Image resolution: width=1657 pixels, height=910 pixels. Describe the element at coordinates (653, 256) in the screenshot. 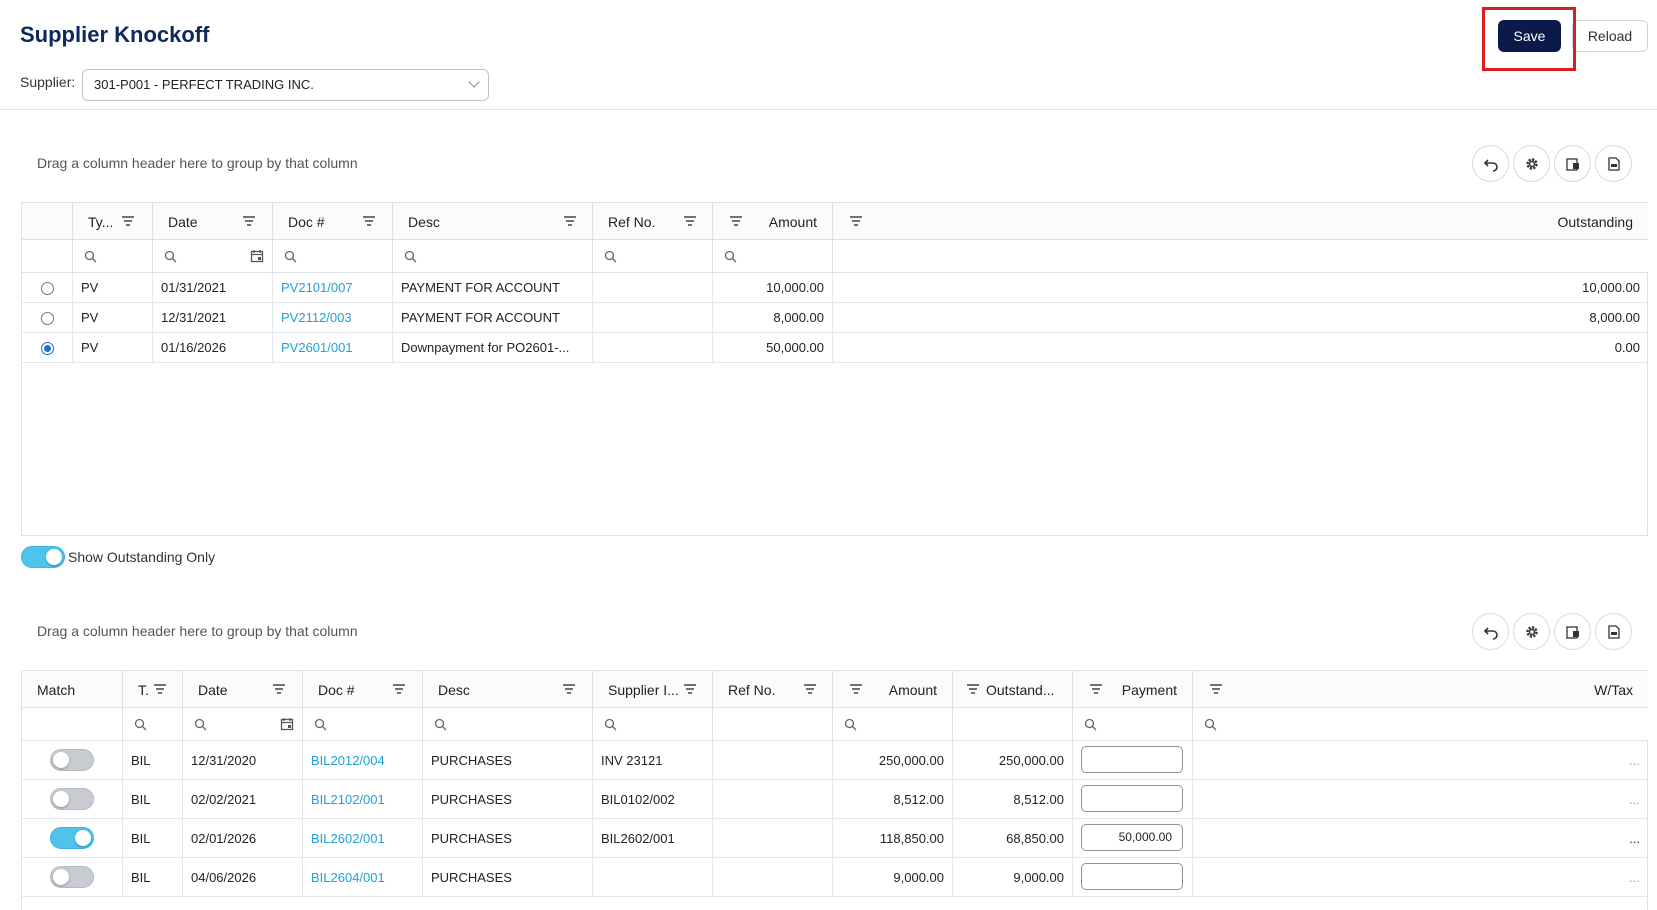

I see `filter-ref` at that location.